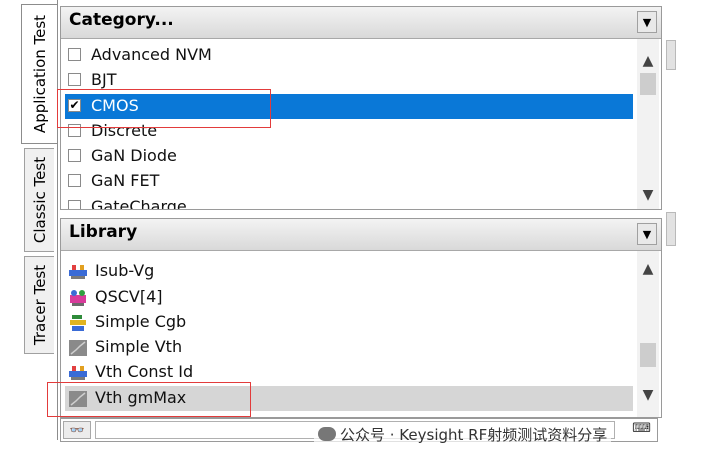 The width and height of the screenshot is (720, 464). Describe the element at coordinates (349, 347) in the screenshot. I see `library-item-simple-vth: Simple Vth` at that location.